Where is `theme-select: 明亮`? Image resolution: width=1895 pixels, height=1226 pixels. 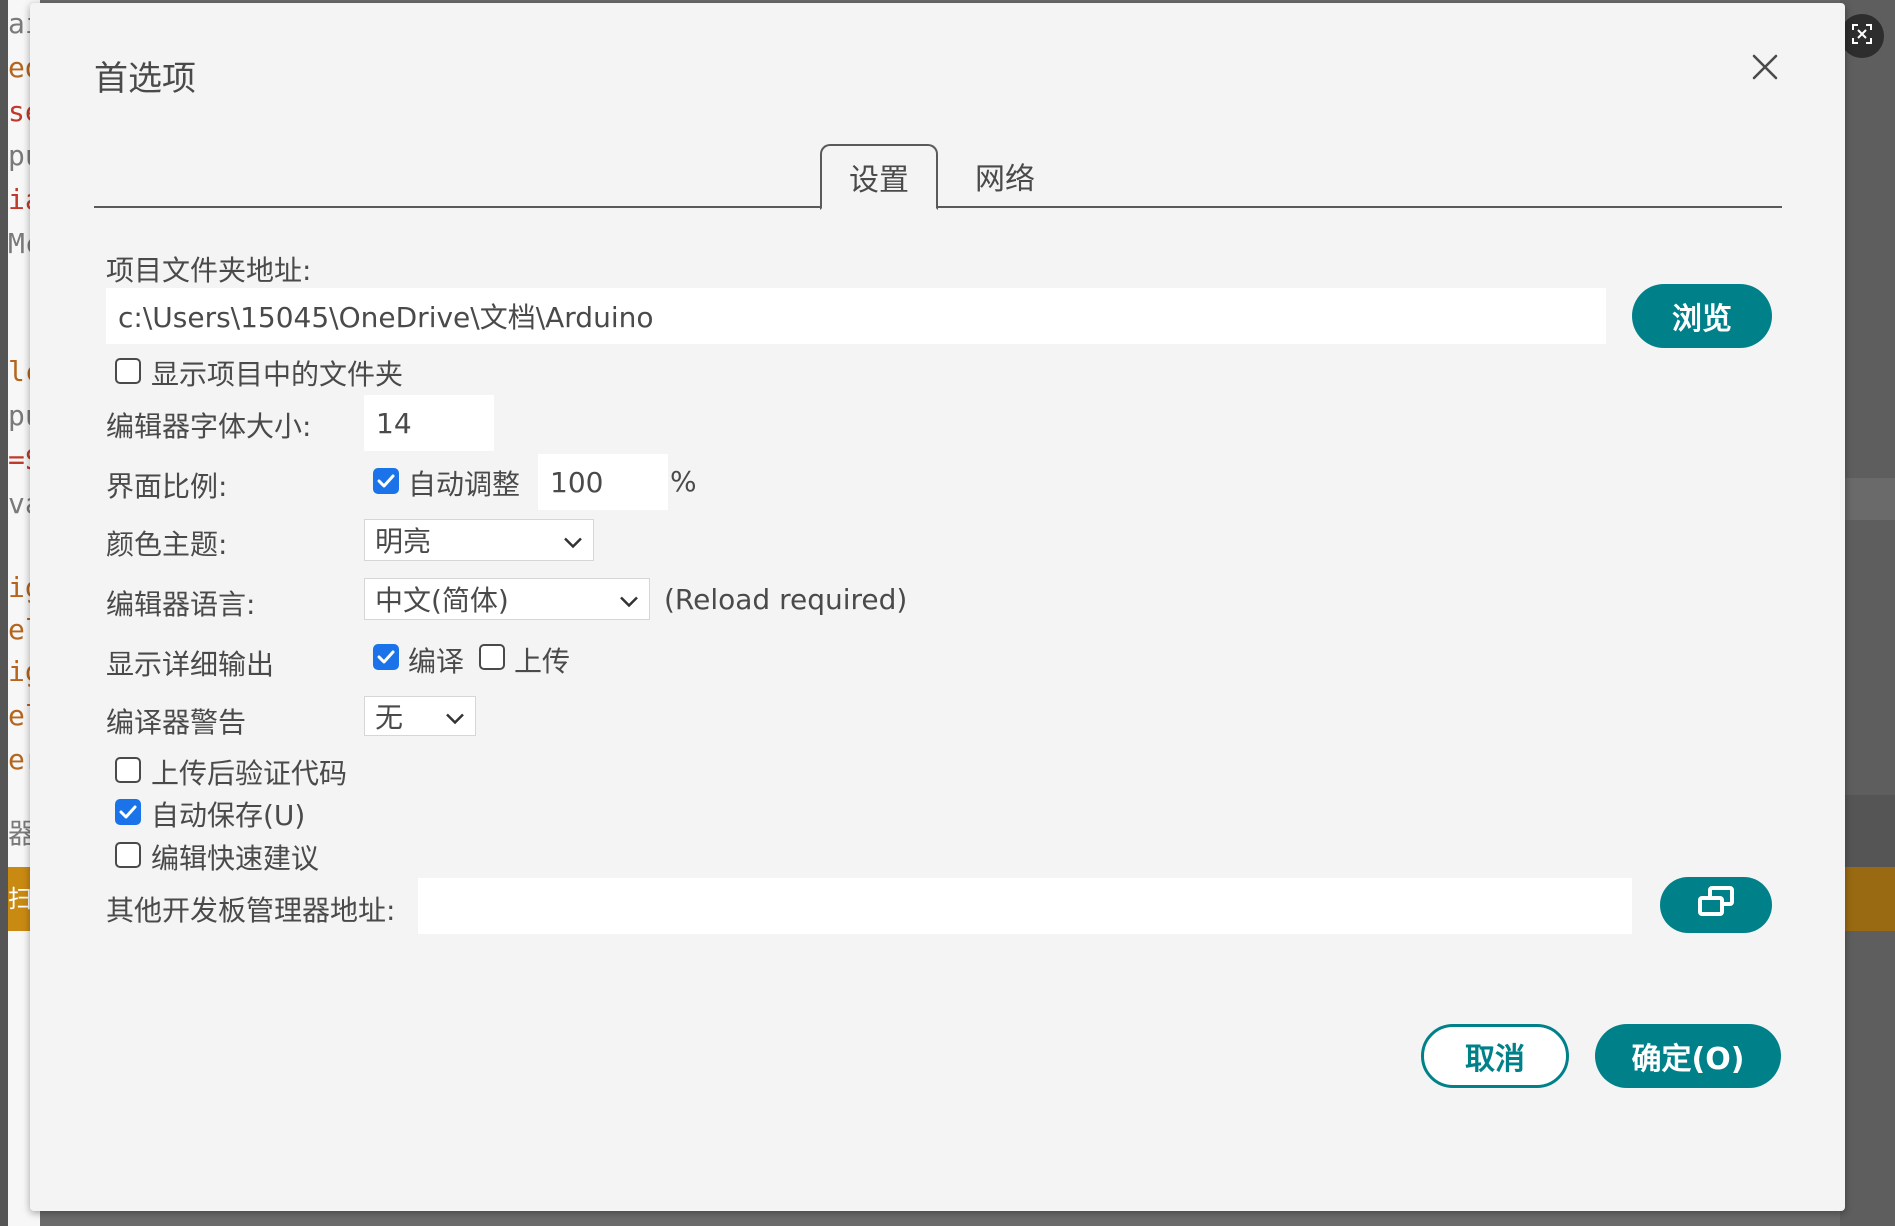
theme-select: 明亮 is located at coordinates (479, 540).